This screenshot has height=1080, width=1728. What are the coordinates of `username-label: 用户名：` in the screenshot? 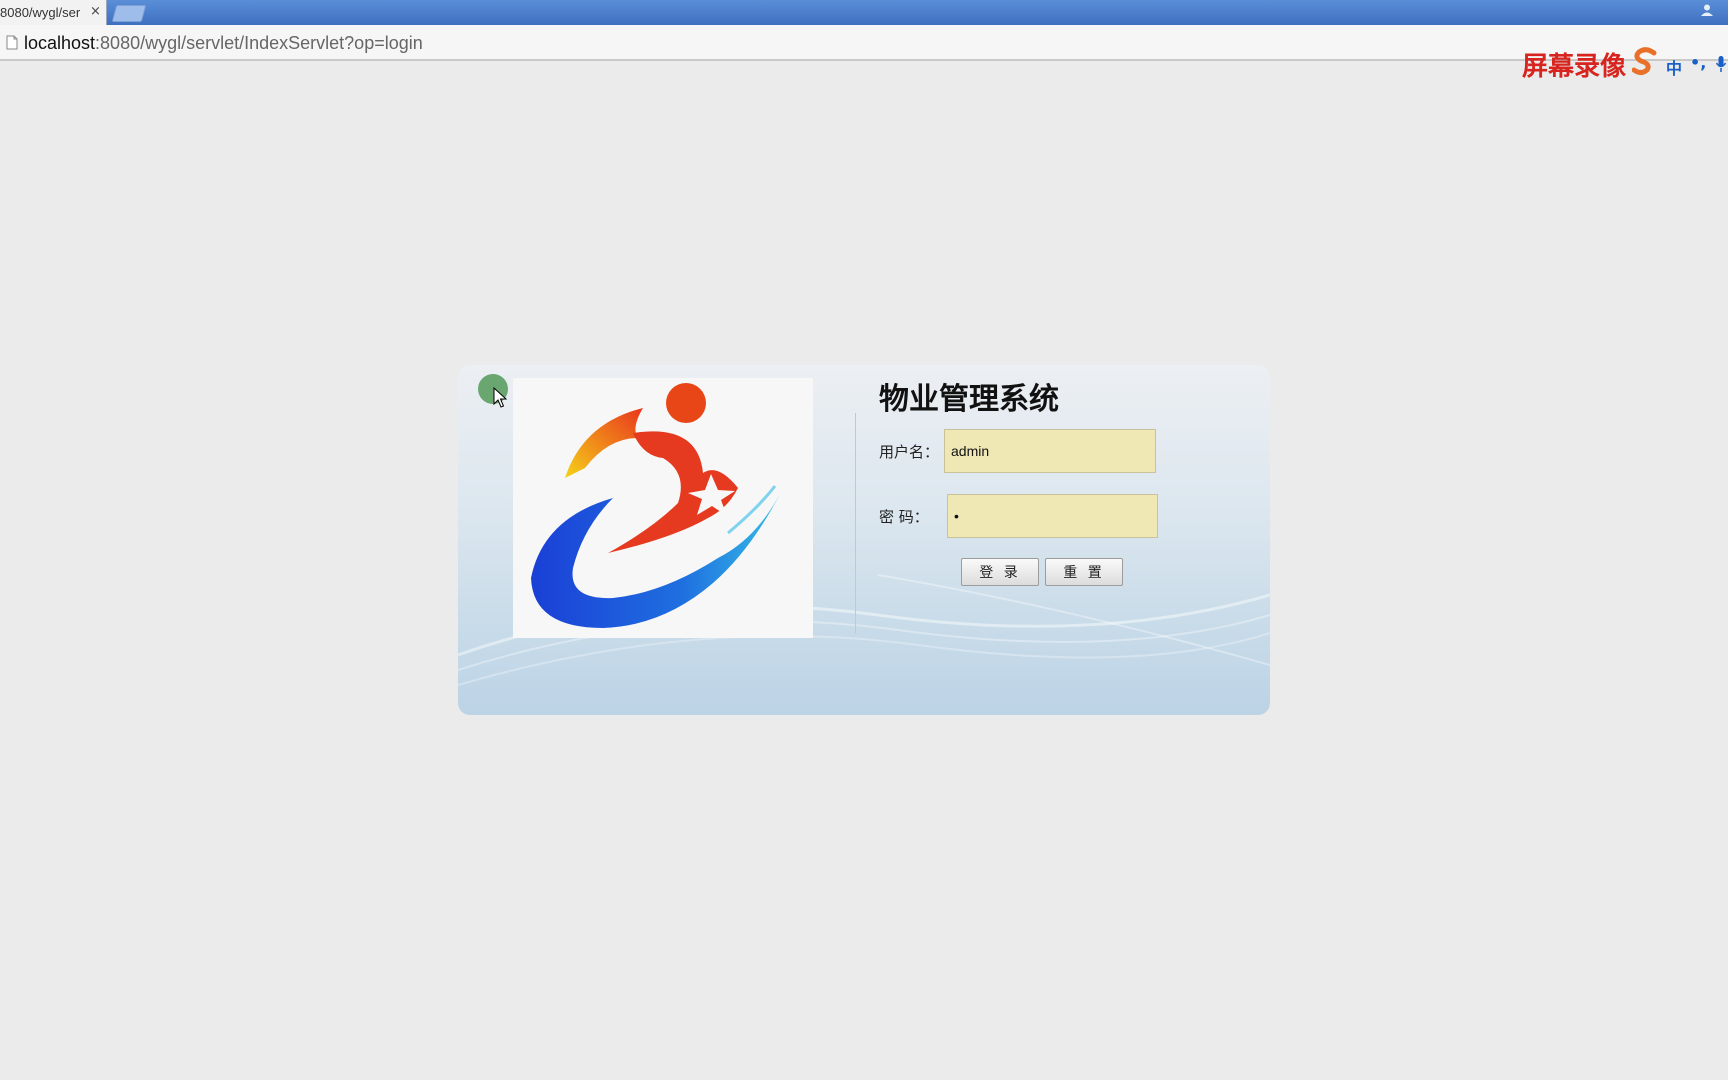 It's located at (909, 452).